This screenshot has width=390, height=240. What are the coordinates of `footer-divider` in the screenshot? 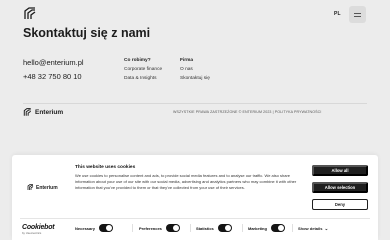 It's located at (195, 103).